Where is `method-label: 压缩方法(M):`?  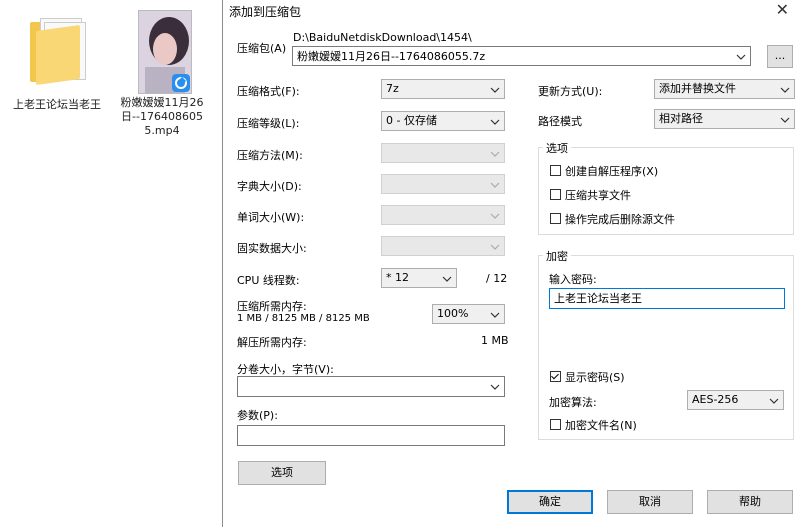
method-label: 压缩方法(M): is located at coordinates (270, 155).